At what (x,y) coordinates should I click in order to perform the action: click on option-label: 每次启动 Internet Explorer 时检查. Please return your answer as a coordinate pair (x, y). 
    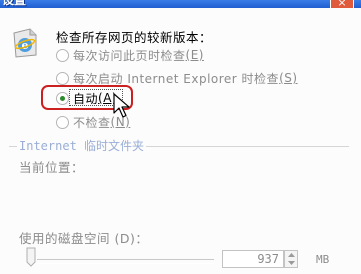
    Looking at the image, I should click on (176, 78).